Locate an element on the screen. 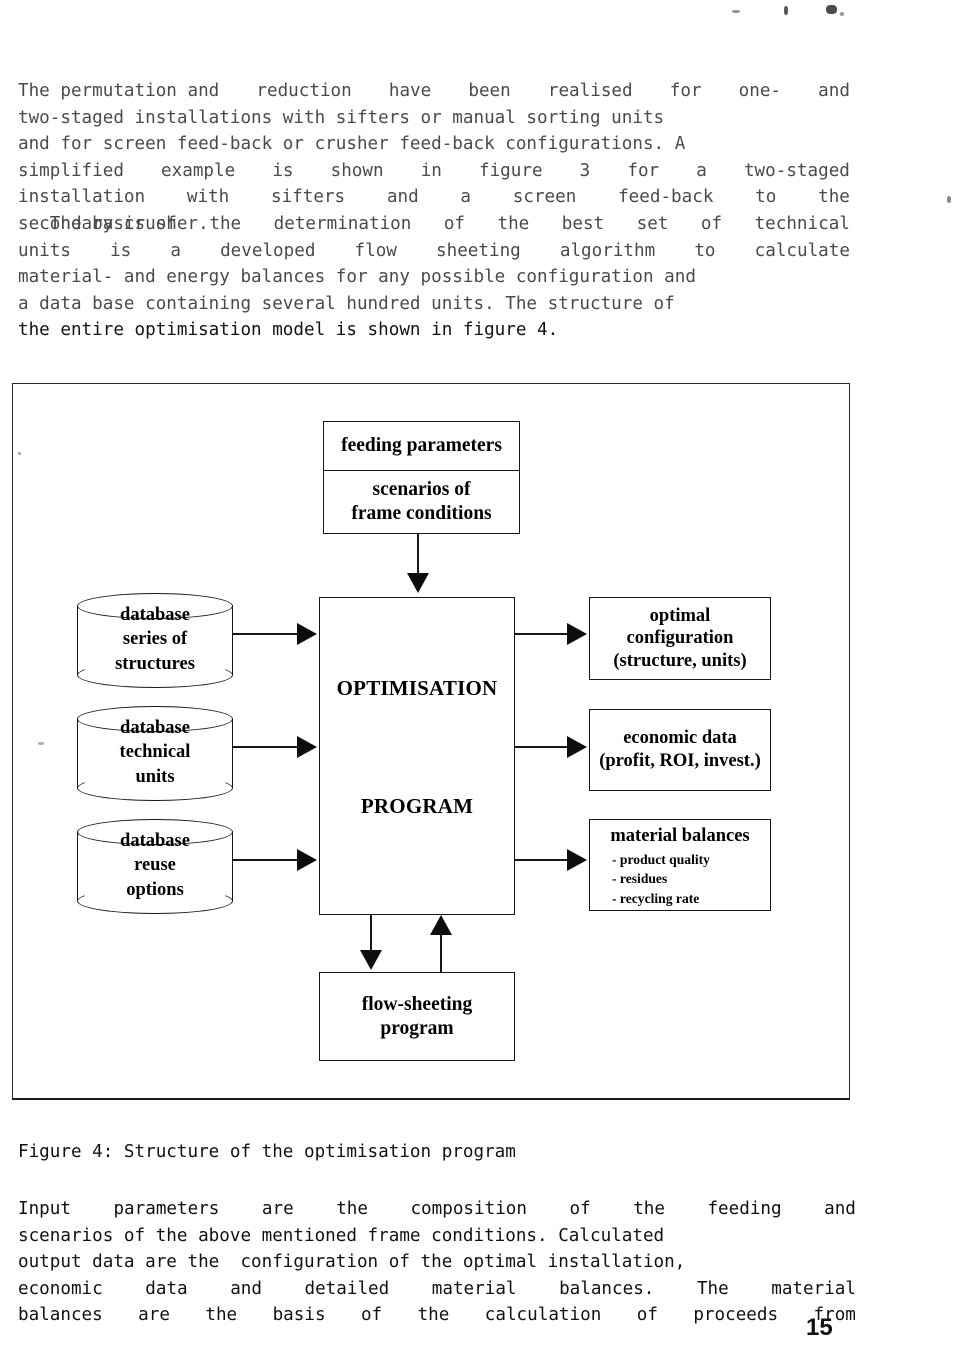 This screenshot has width=960, height=1363. text-word: composition is located at coordinates (468, 1209).